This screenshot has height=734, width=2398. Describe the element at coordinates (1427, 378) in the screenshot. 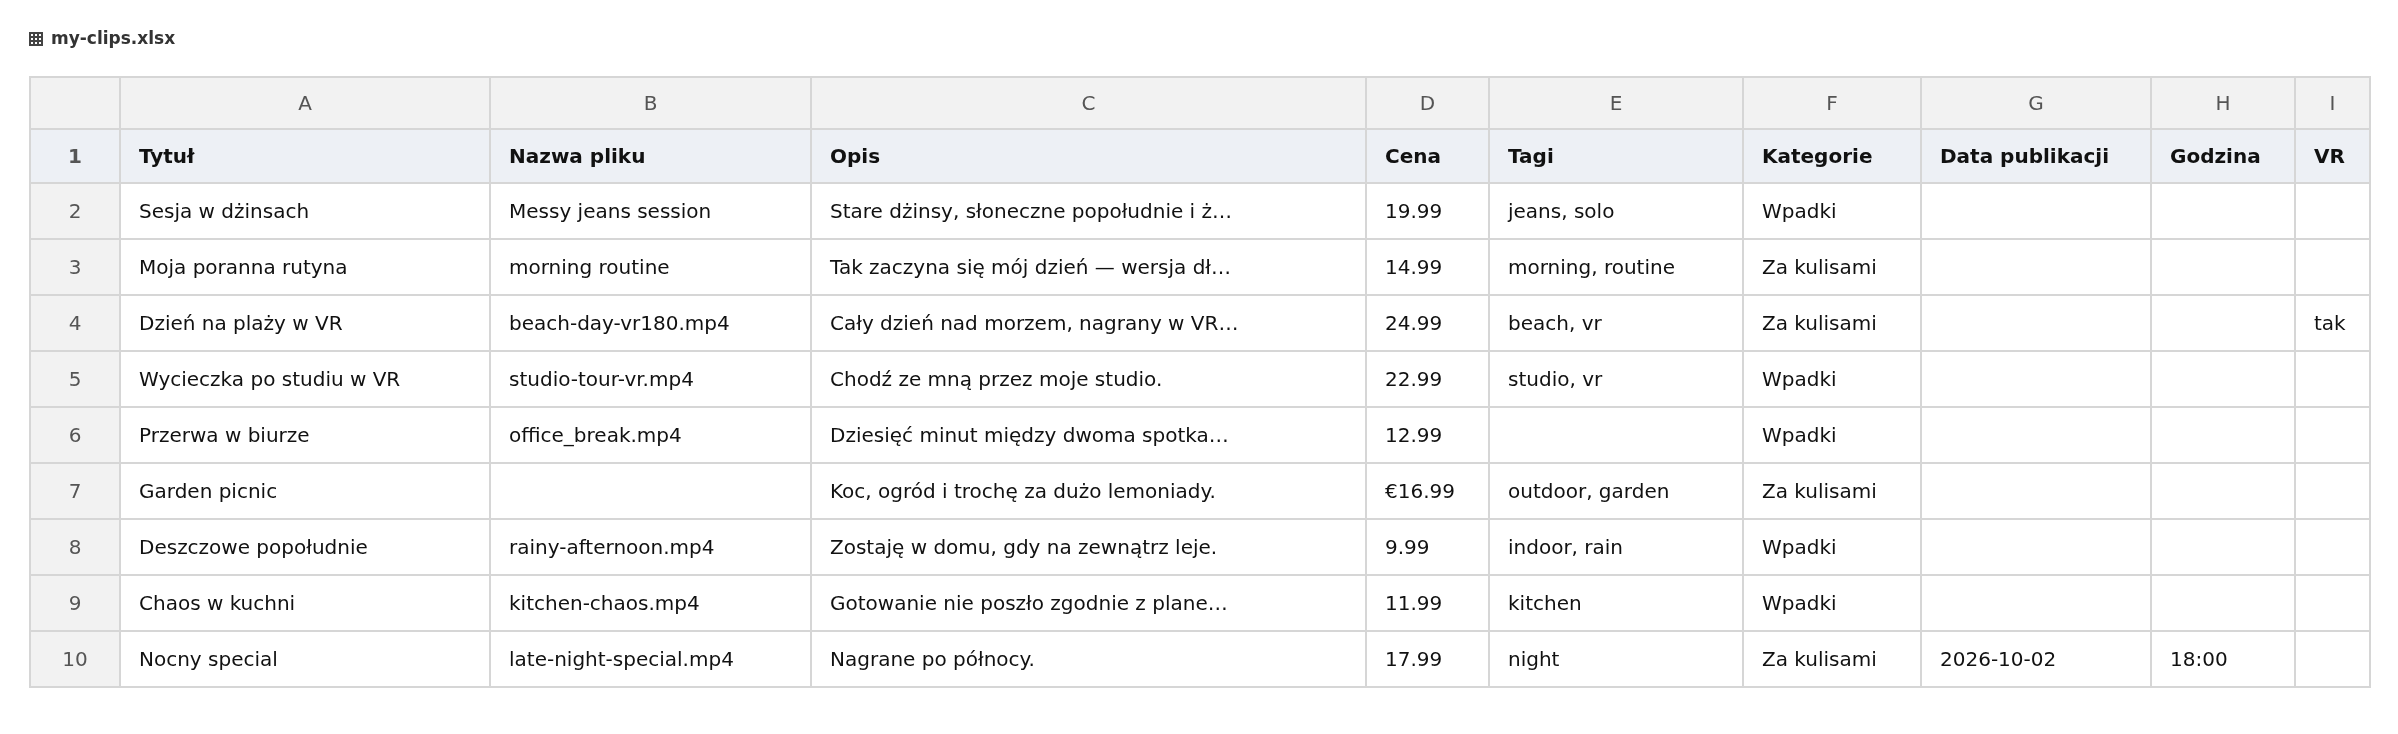

I see `table-cell: 22.99` at that location.